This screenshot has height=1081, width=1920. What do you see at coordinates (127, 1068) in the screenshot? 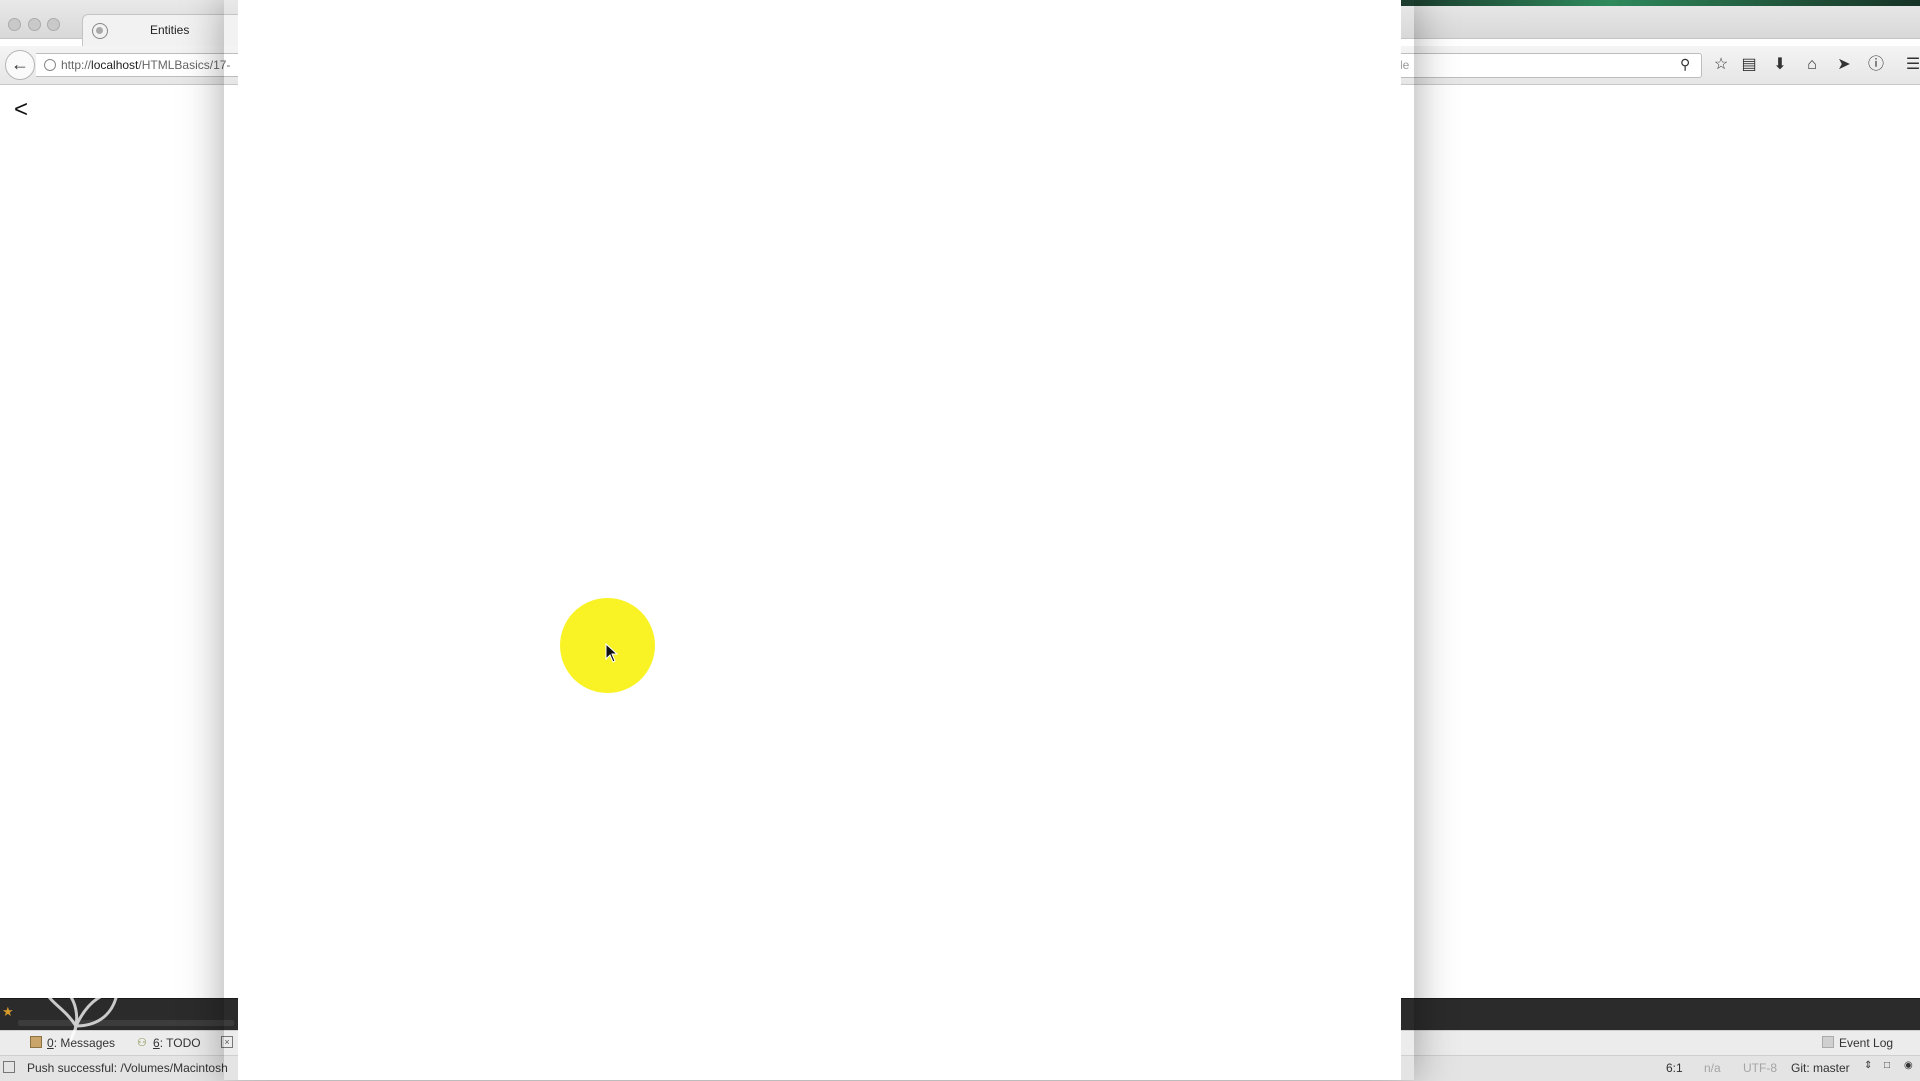
I see `status-message: Push successful: /Volumes/Macintosh` at bounding box center [127, 1068].